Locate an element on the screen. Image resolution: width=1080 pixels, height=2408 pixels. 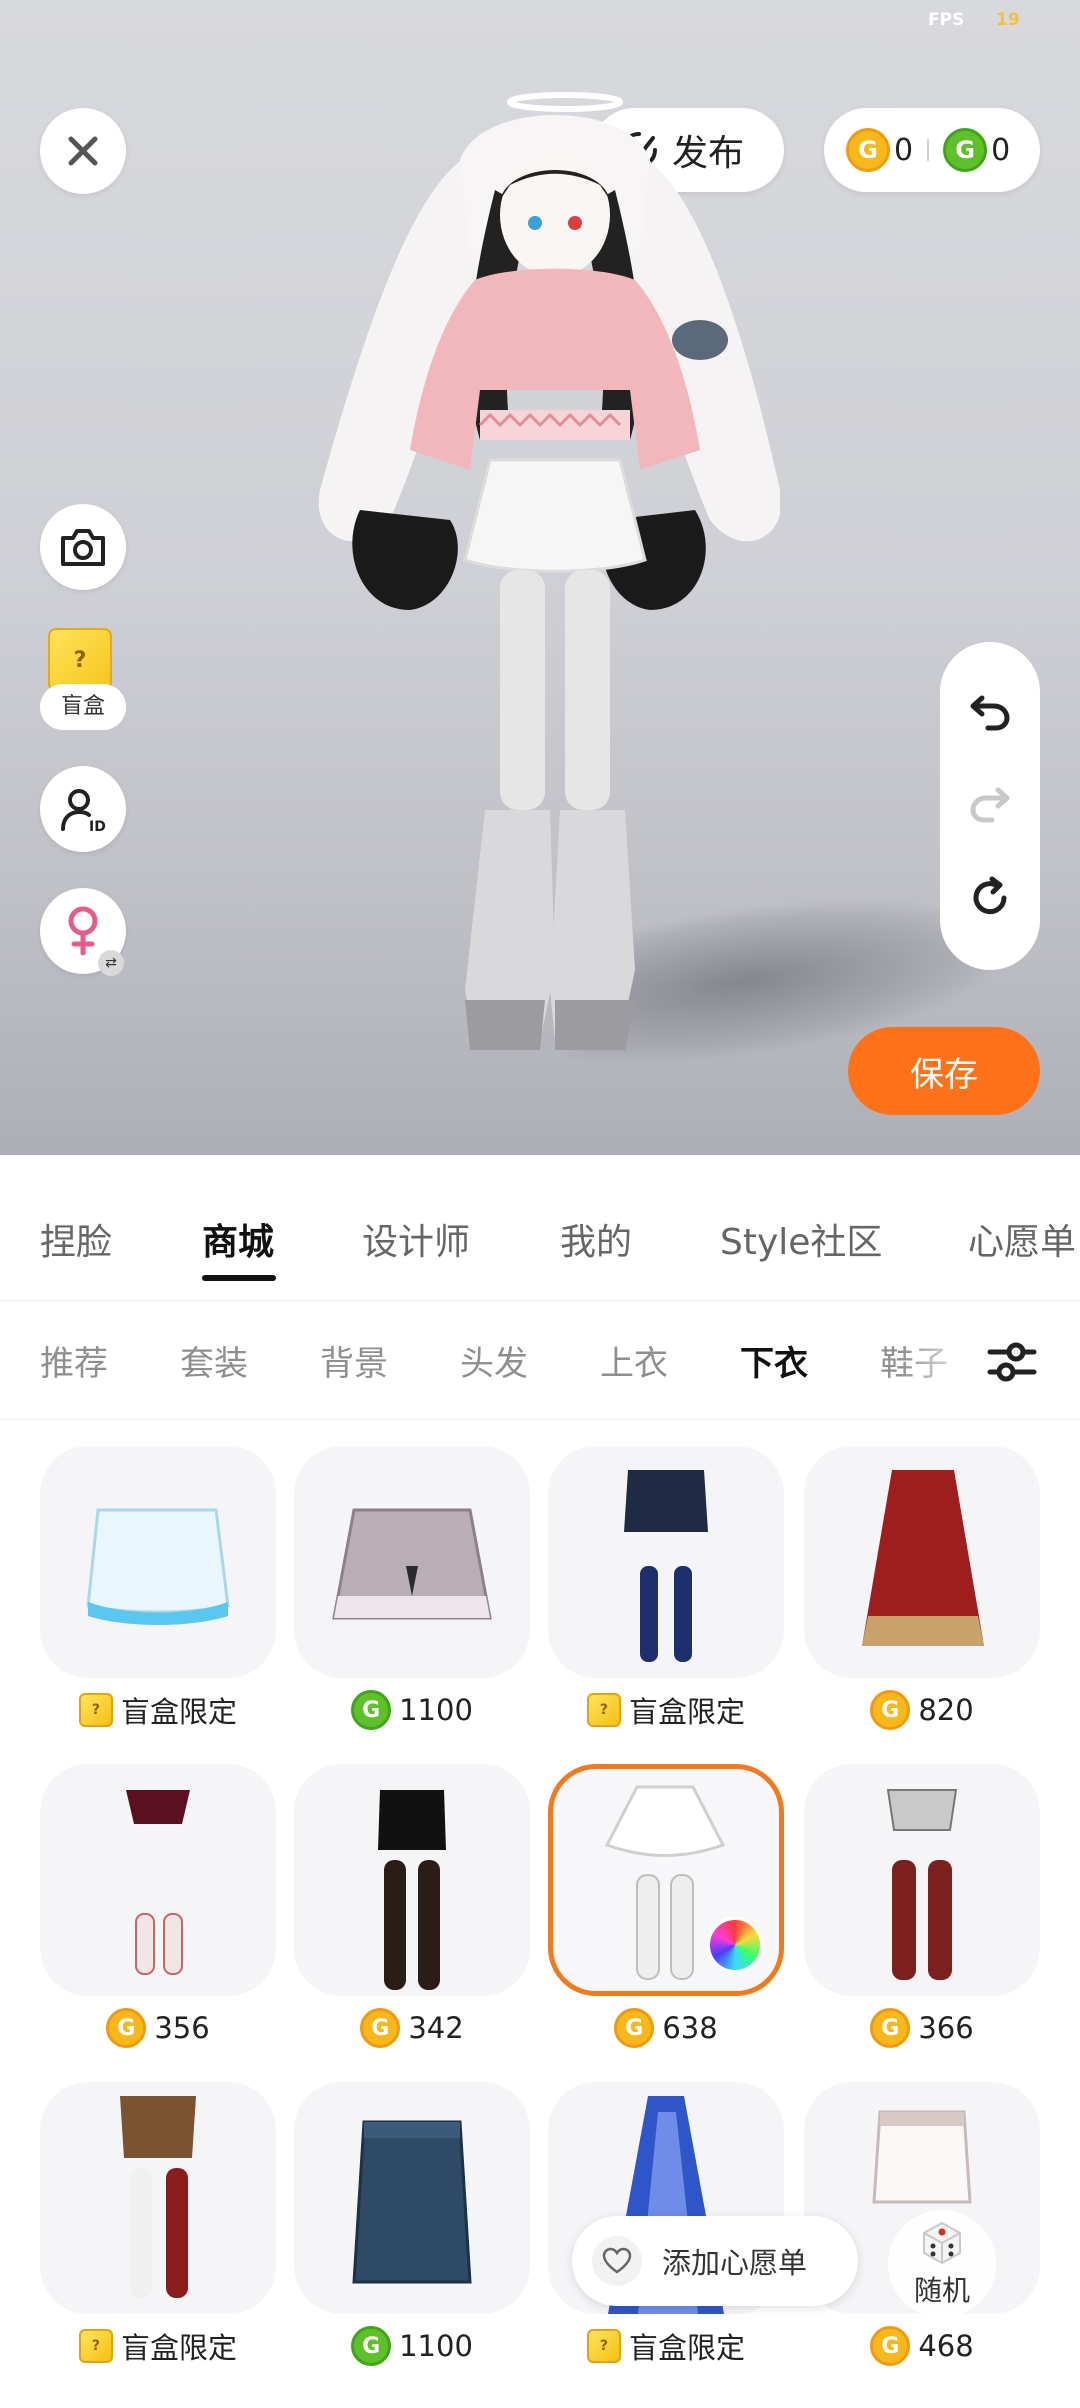
reset-icon is located at coordinates (990, 898).